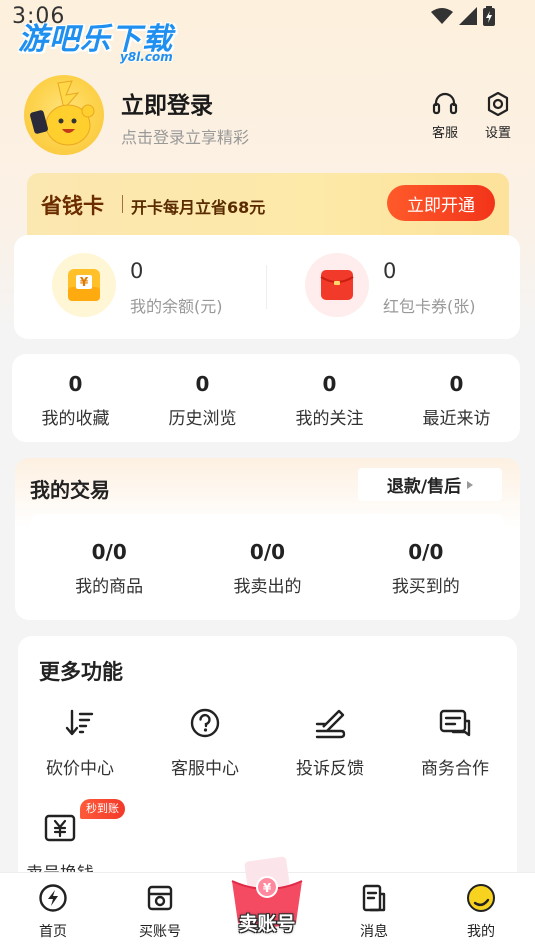 This screenshot has height=951, width=535. Describe the element at coordinates (374, 898) in the screenshot. I see `message-doc-icon` at that location.